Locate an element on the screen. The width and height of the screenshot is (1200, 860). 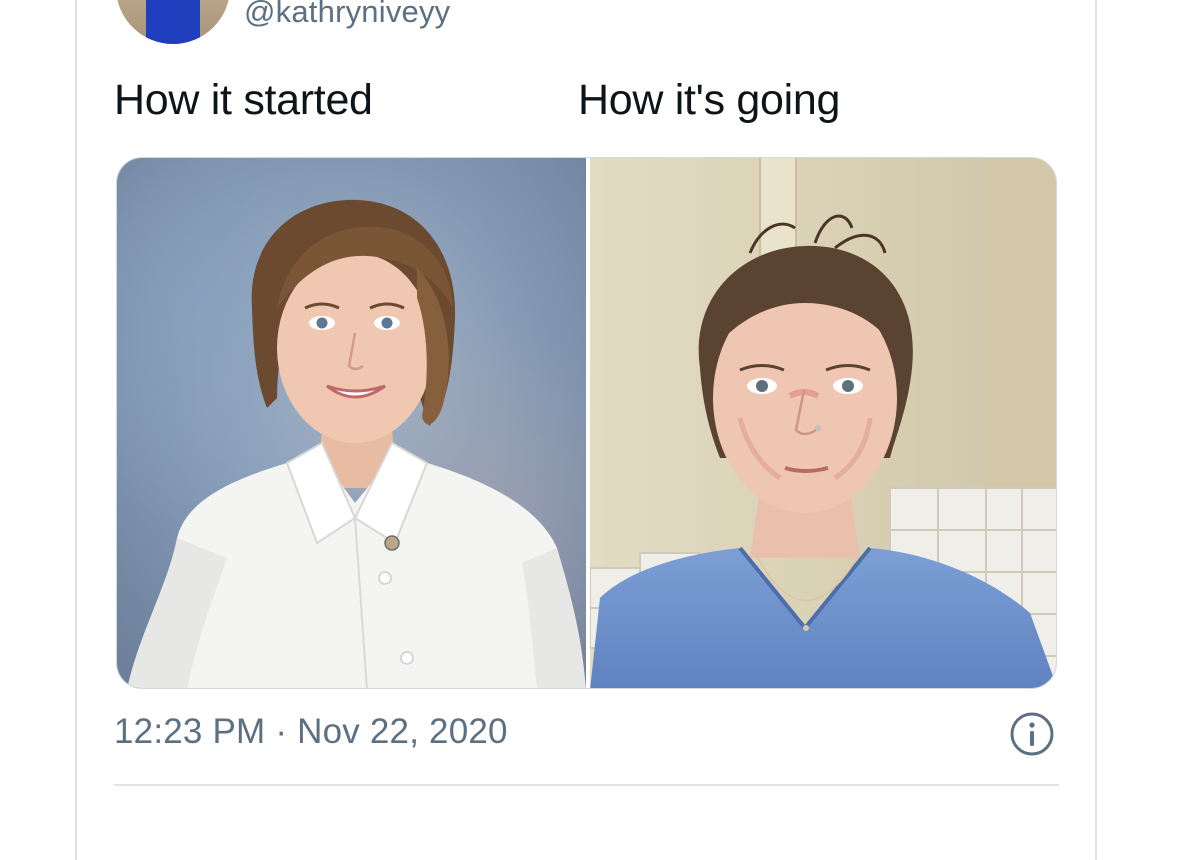
caption-how-its-going: How it's going is located at coordinates (709, 100).